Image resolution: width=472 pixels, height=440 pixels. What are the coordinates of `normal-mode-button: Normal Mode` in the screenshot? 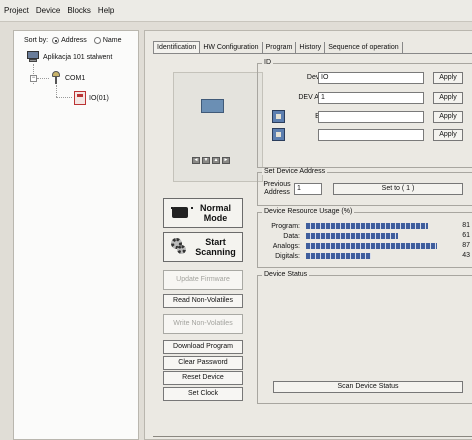 It's located at (203, 213).